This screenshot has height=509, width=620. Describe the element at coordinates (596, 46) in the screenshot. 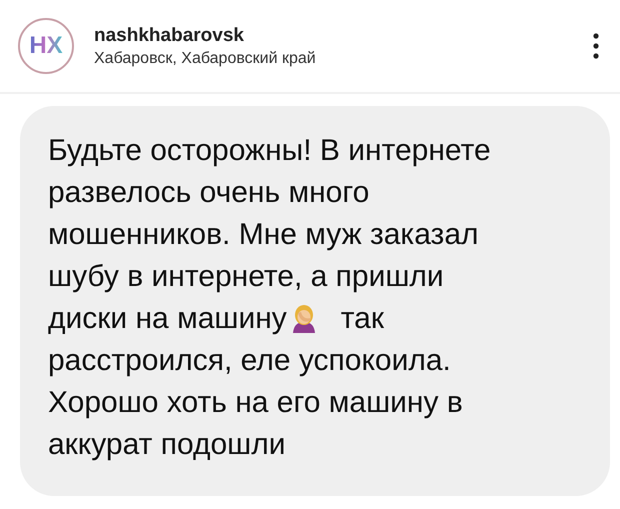

I see `more-options-icon` at that location.